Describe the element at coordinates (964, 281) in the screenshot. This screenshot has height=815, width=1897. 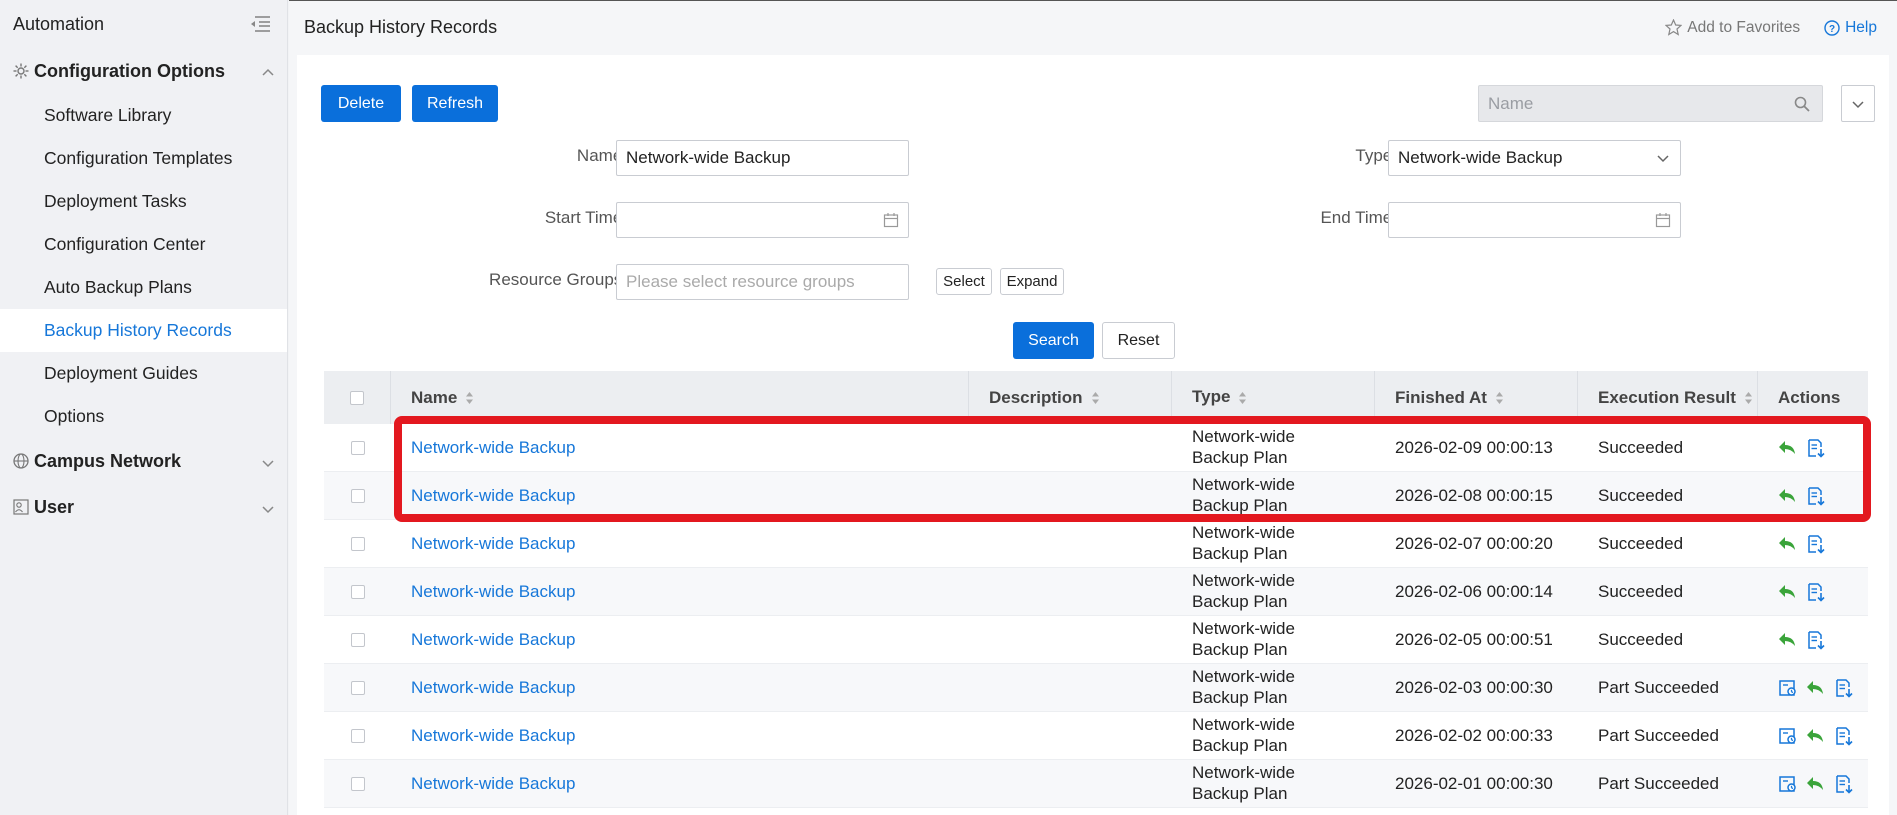
I see `select-button: Select` at that location.